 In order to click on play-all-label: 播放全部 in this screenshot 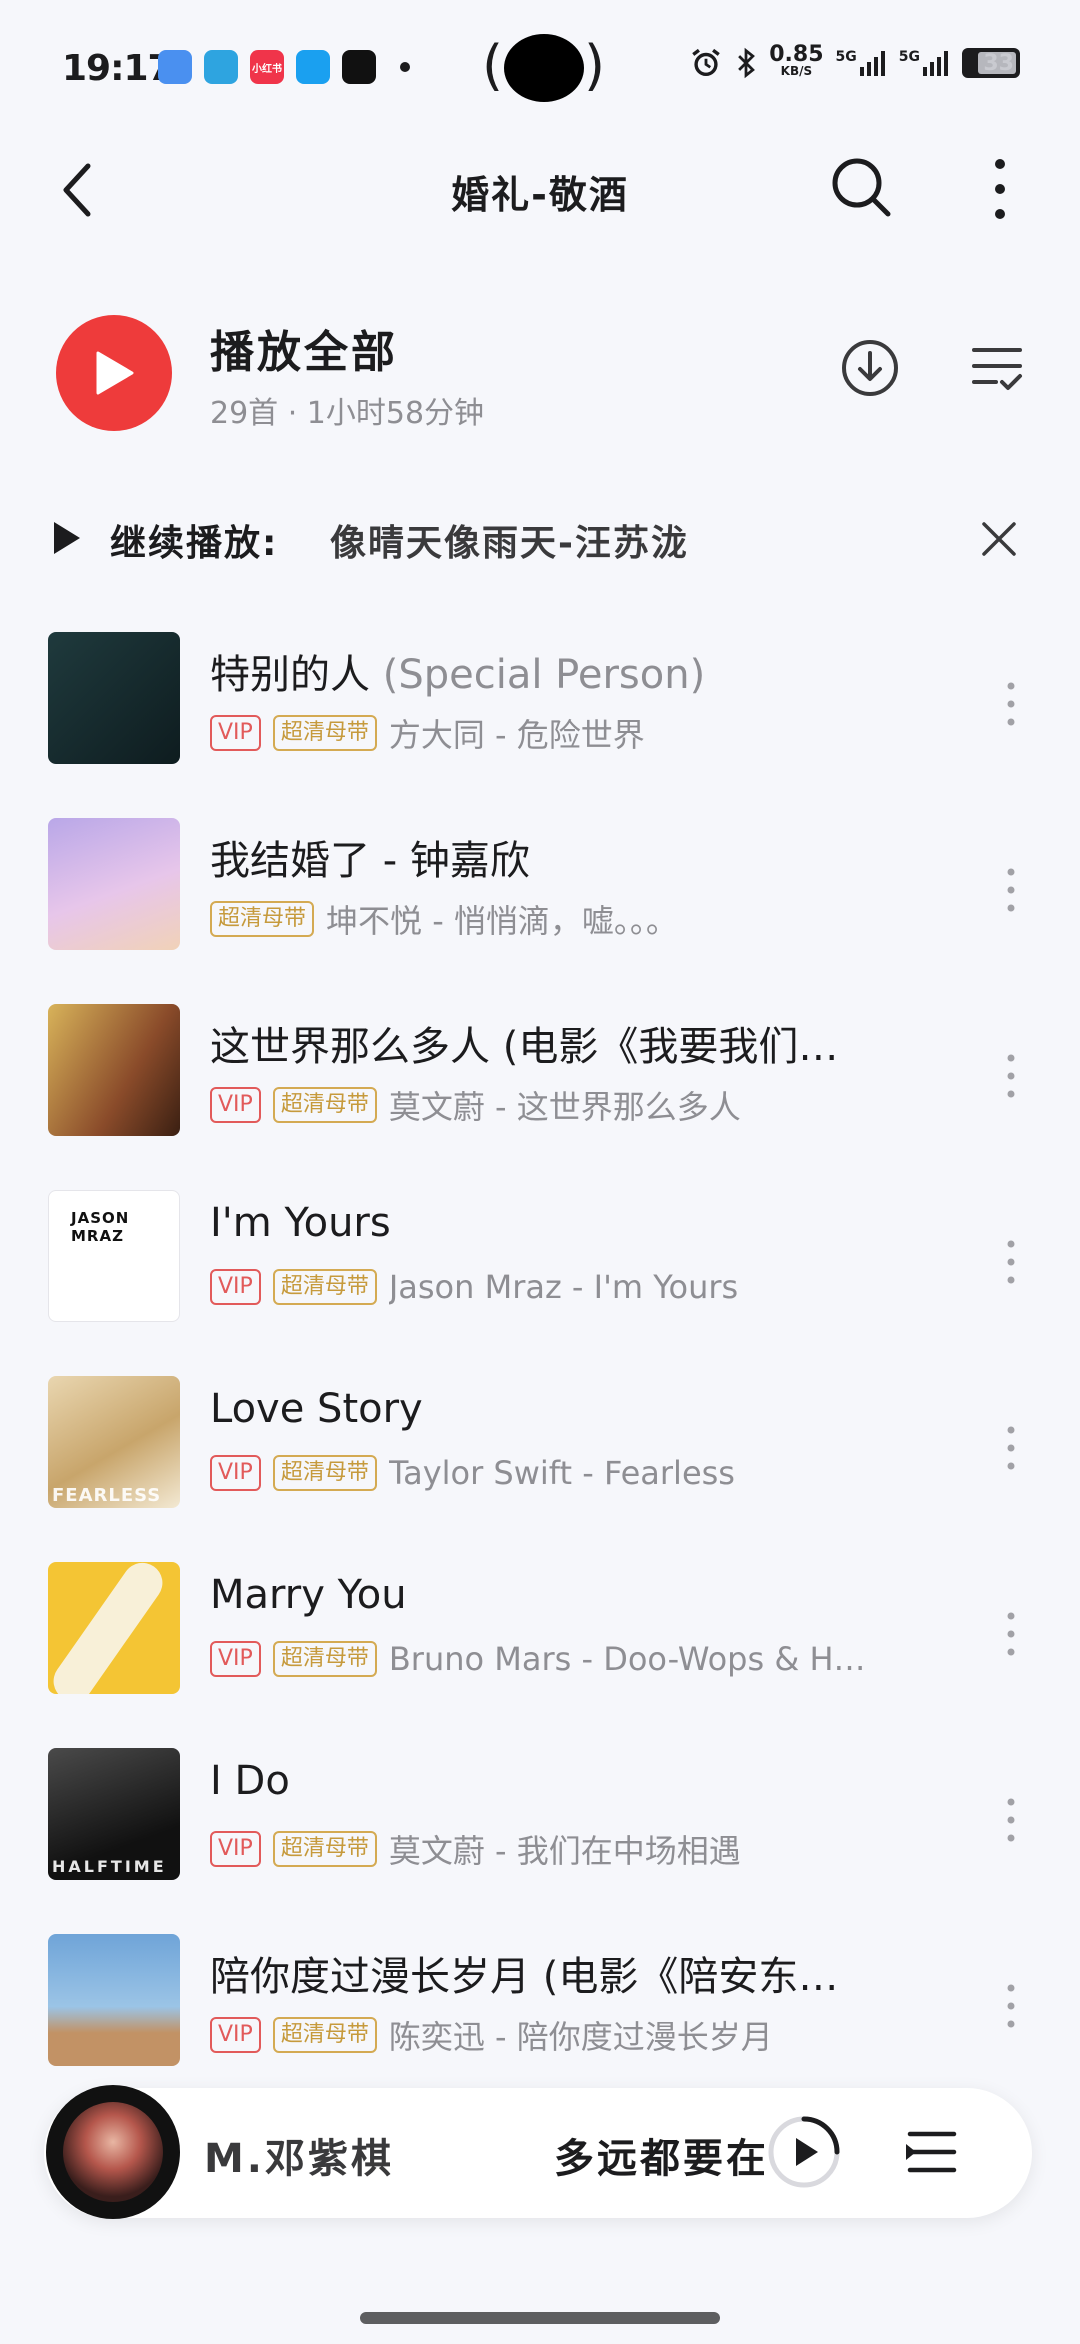, I will do `click(304, 348)`.